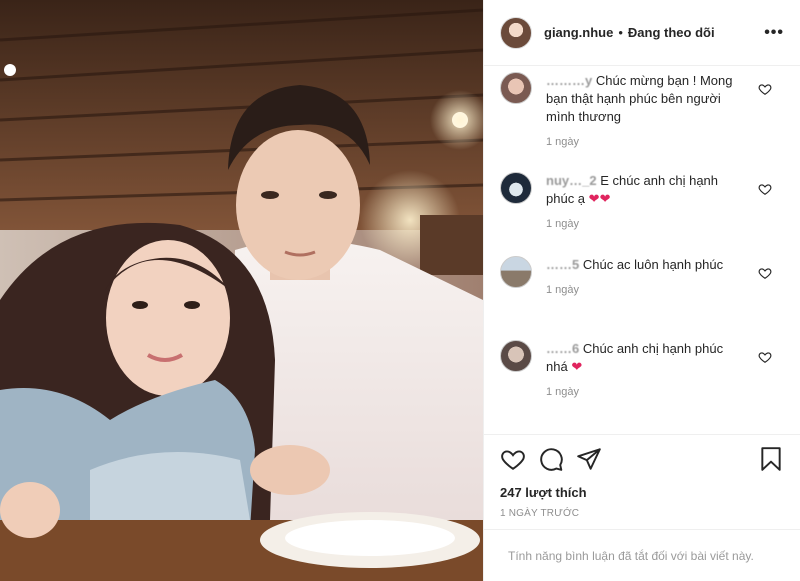  Describe the element at coordinates (653, 264) in the screenshot. I see `comment-text: Chúc ac luôn hạnh phúc` at that location.